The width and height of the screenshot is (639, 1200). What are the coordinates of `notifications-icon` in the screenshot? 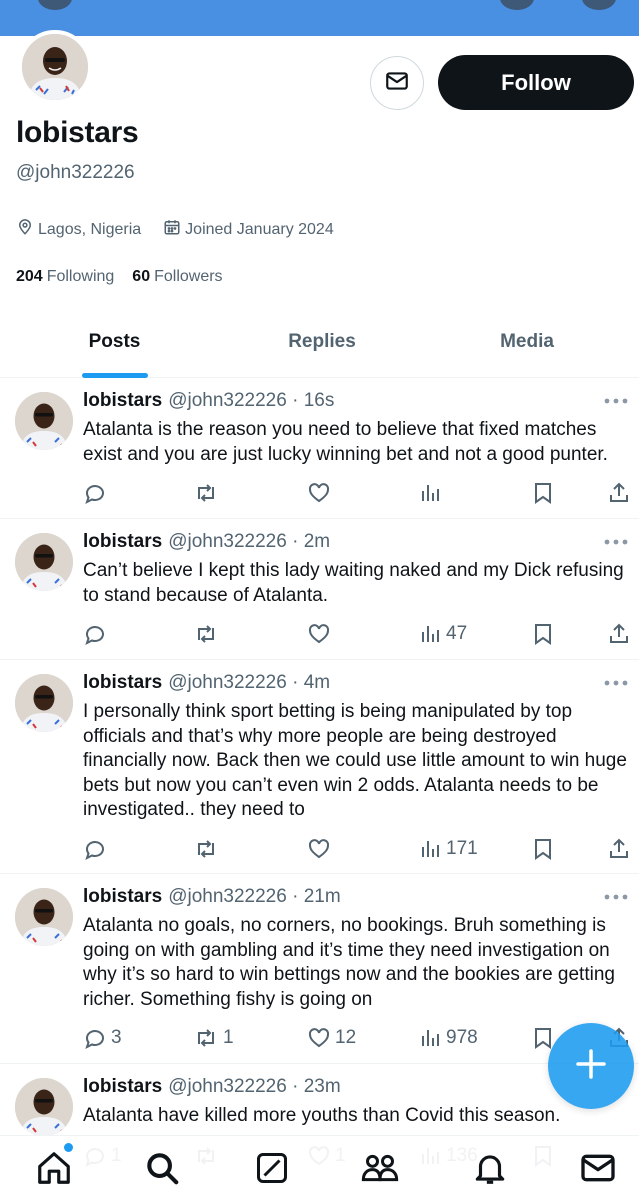 It's located at (490, 1170).